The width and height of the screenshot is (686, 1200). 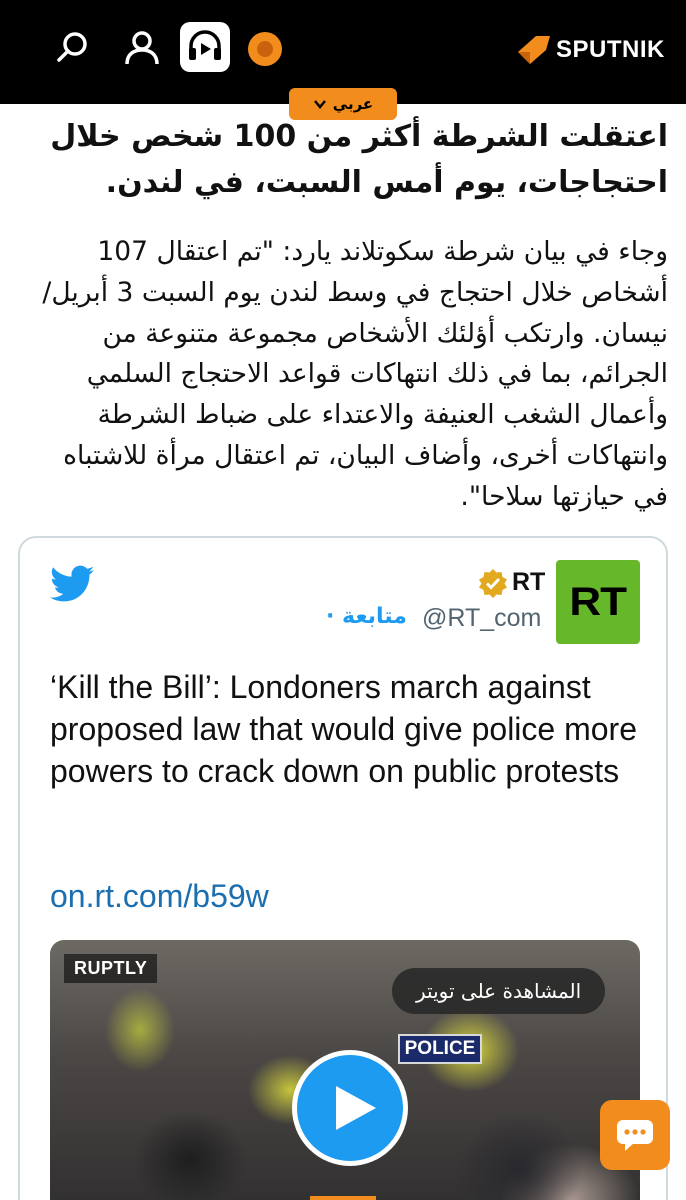 What do you see at coordinates (159, 896) in the screenshot?
I see `tweet-link: on.rt.com/b59w` at bounding box center [159, 896].